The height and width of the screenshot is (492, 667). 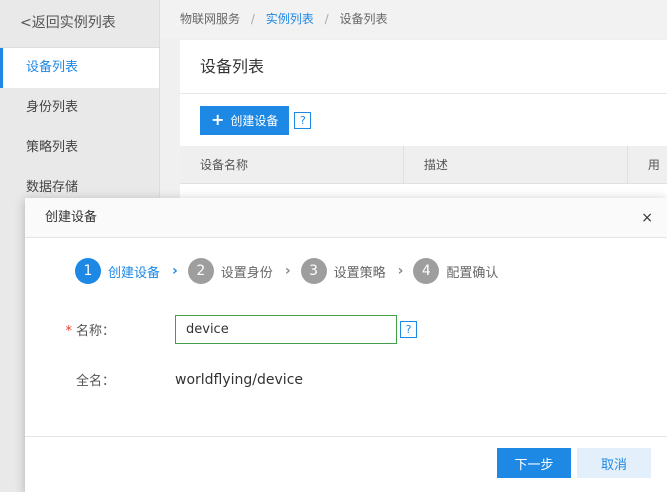 I want to click on close-icon: ×, so click(x=647, y=218).